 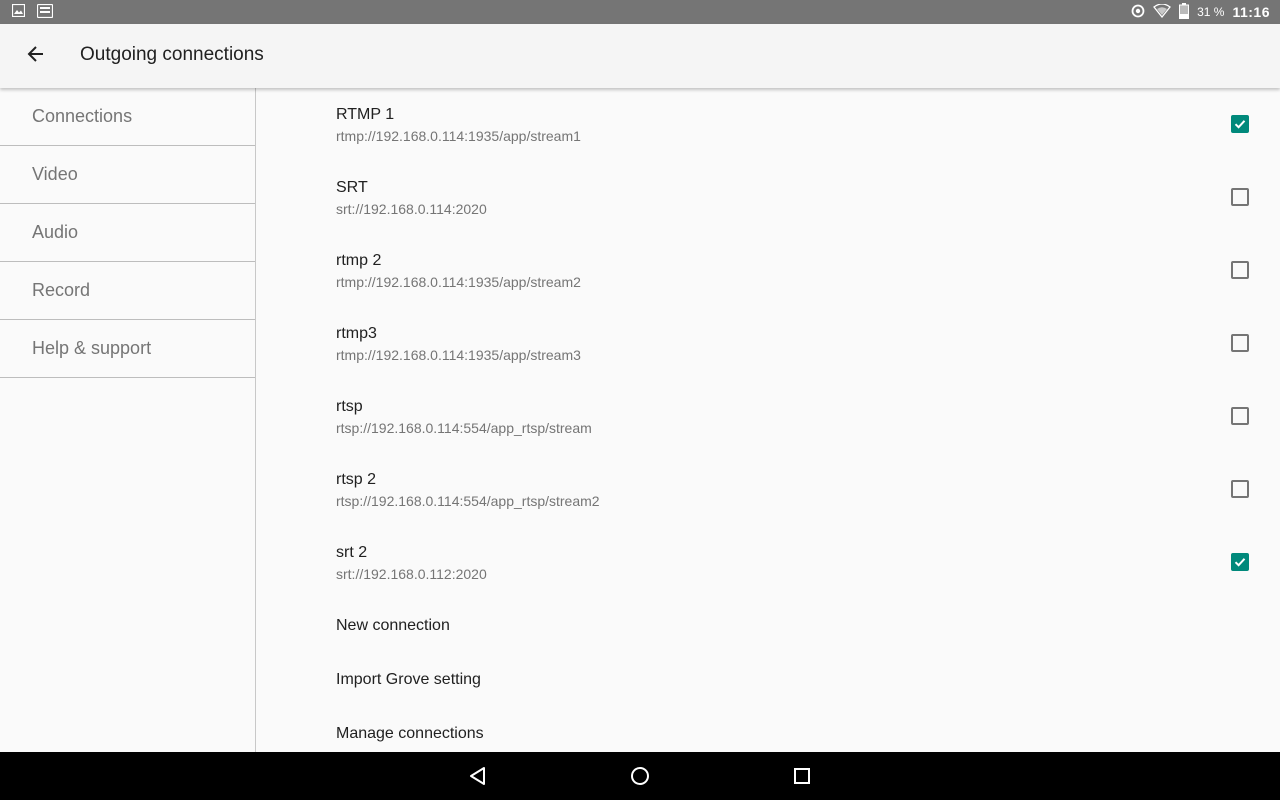 I want to click on sidebar-item-audio: Audio, so click(x=127, y=233).